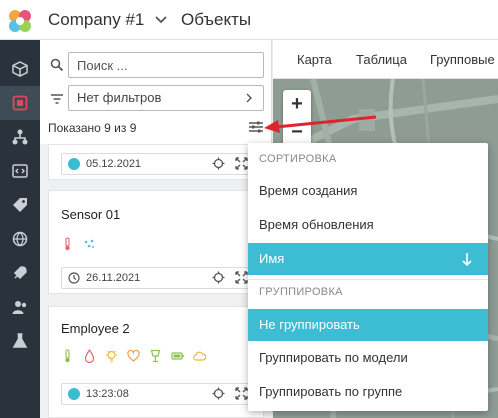  I want to click on sort-by-updated: Время обновления, so click(368, 225).